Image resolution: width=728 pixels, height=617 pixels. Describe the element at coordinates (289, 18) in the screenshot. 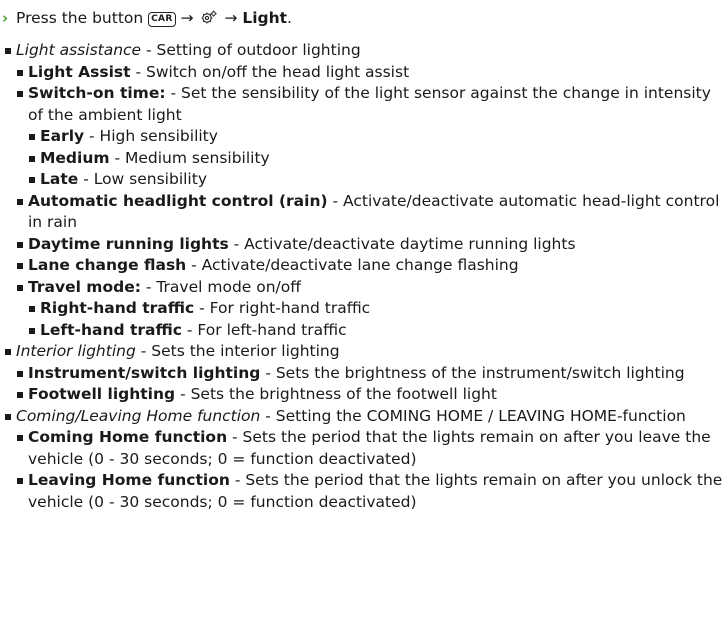

I see `instruction-end: .` at that location.